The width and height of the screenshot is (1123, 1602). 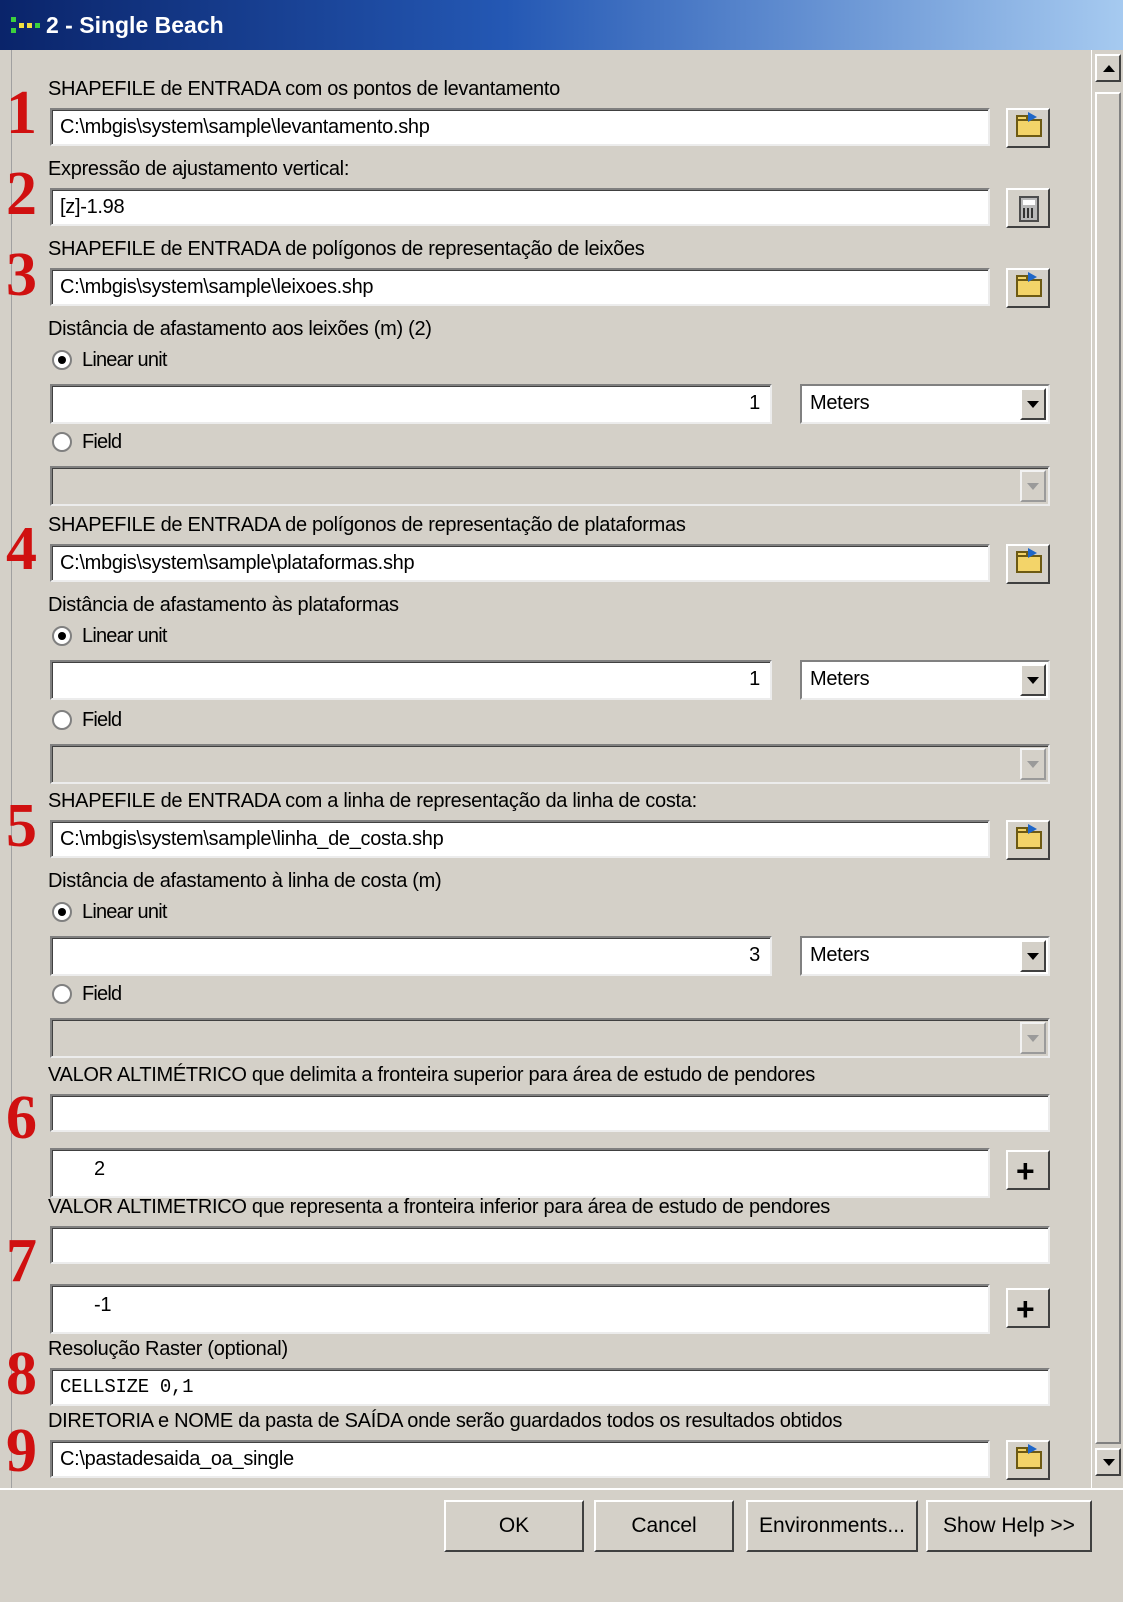 What do you see at coordinates (754, 679) in the screenshot?
I see `plataformas-distance-value: 1` at bounding box center [754, 679].